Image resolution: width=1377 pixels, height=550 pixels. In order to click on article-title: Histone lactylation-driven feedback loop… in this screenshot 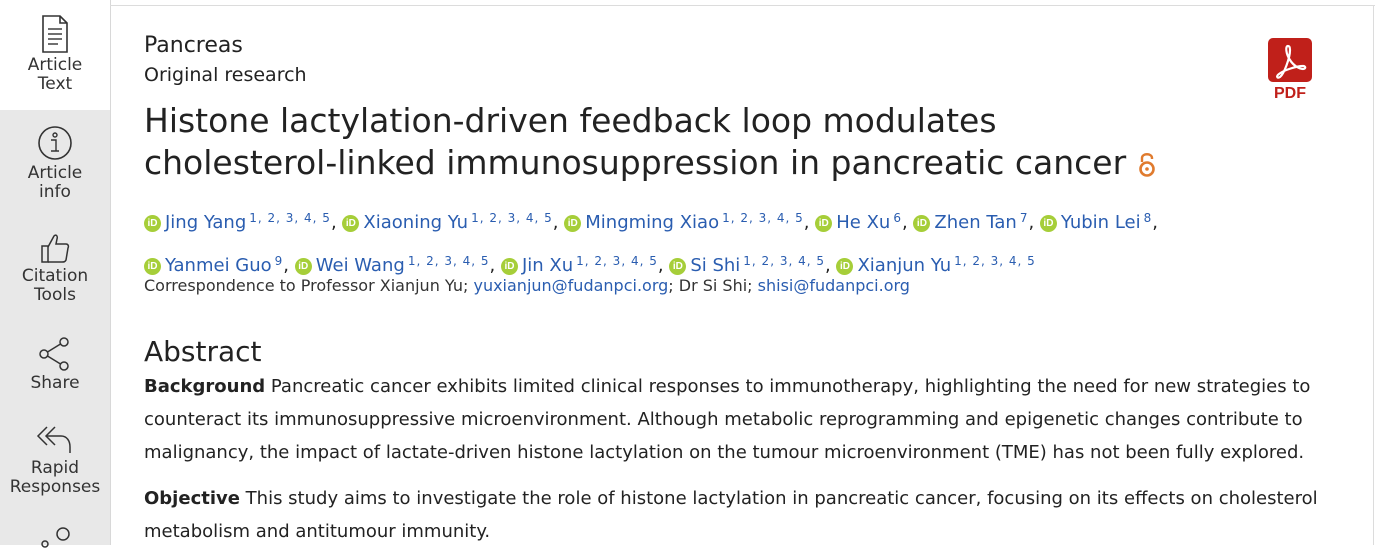, I will do `click(664, 142)`.